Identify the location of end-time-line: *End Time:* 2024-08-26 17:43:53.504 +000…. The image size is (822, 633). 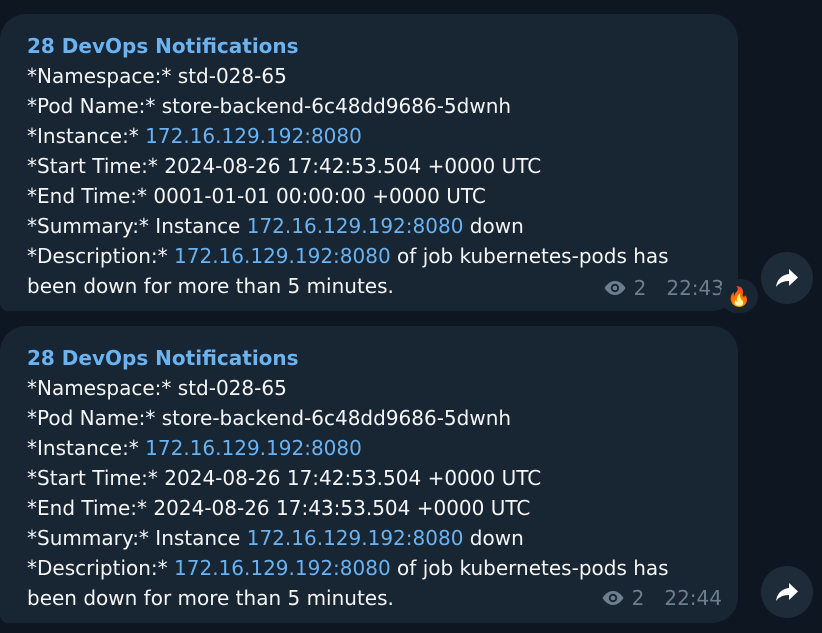
(372, 508).